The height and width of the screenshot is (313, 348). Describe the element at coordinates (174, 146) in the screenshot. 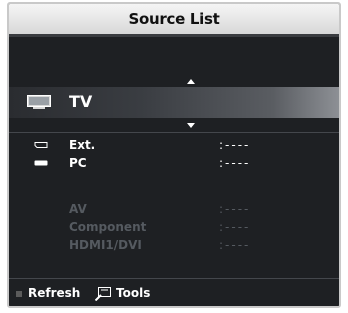

I see `source-item-ext: Ext. :----` at that location.